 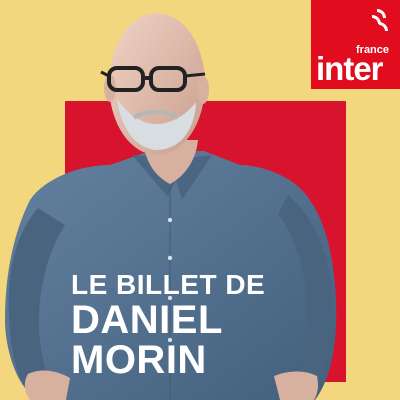 I want to click on radio-logo-icon, so click(x=380, y=20).